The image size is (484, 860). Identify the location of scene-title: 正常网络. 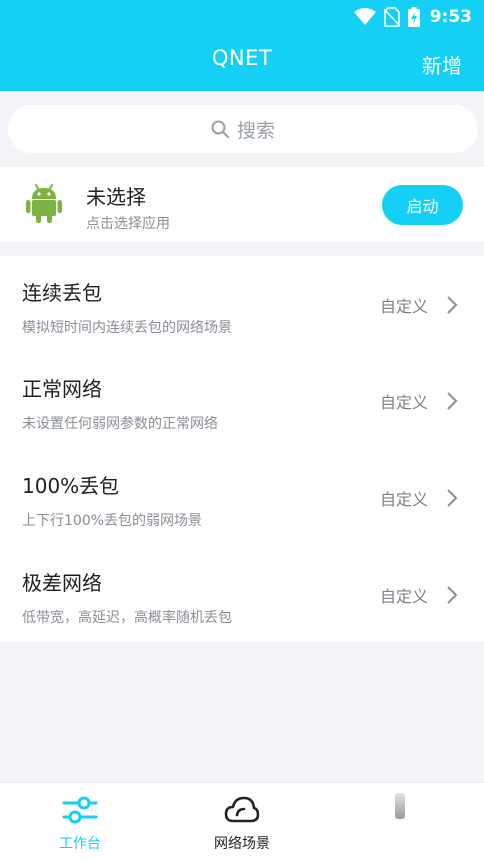
(62, 389).